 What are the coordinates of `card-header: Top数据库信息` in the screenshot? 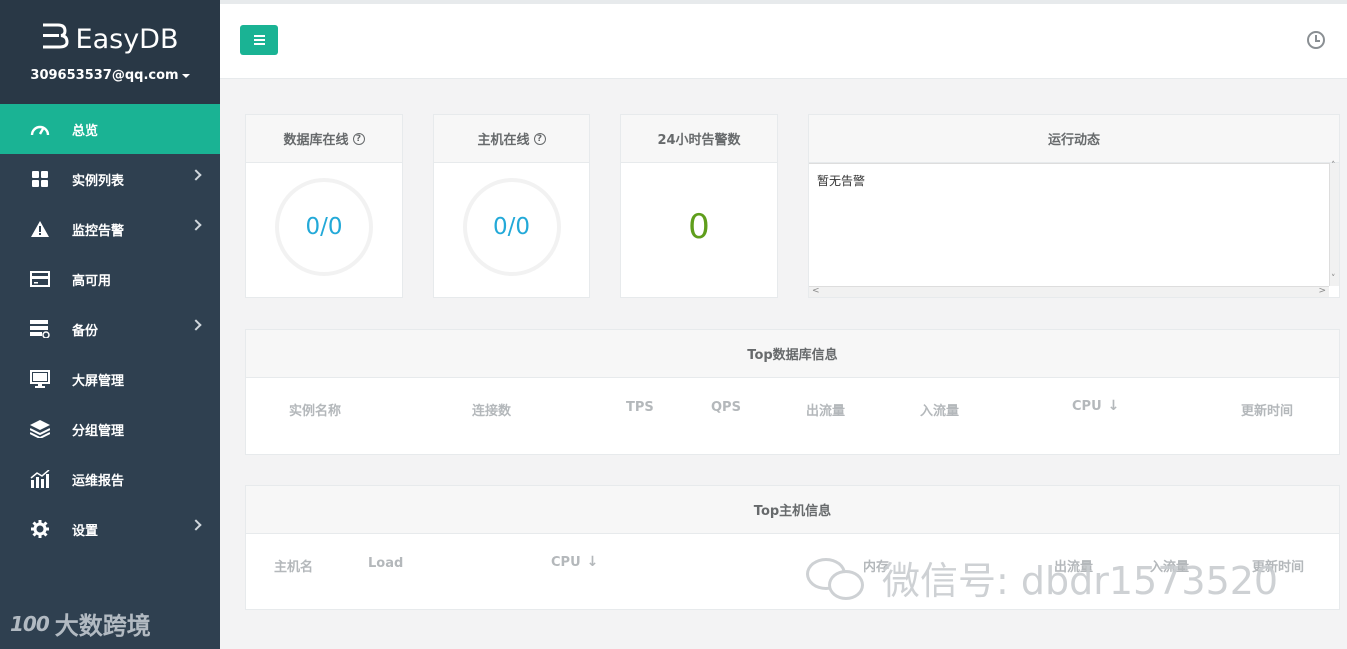 It's located at (792, 354).